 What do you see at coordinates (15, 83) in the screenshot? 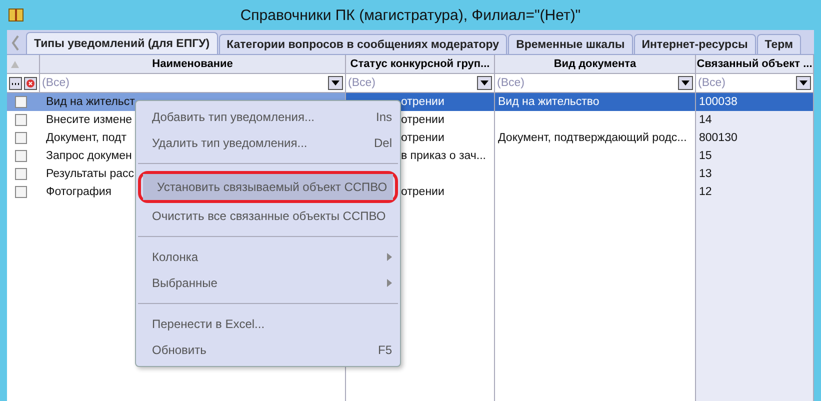
I see `more-icon` at bounding box center [15, 83].